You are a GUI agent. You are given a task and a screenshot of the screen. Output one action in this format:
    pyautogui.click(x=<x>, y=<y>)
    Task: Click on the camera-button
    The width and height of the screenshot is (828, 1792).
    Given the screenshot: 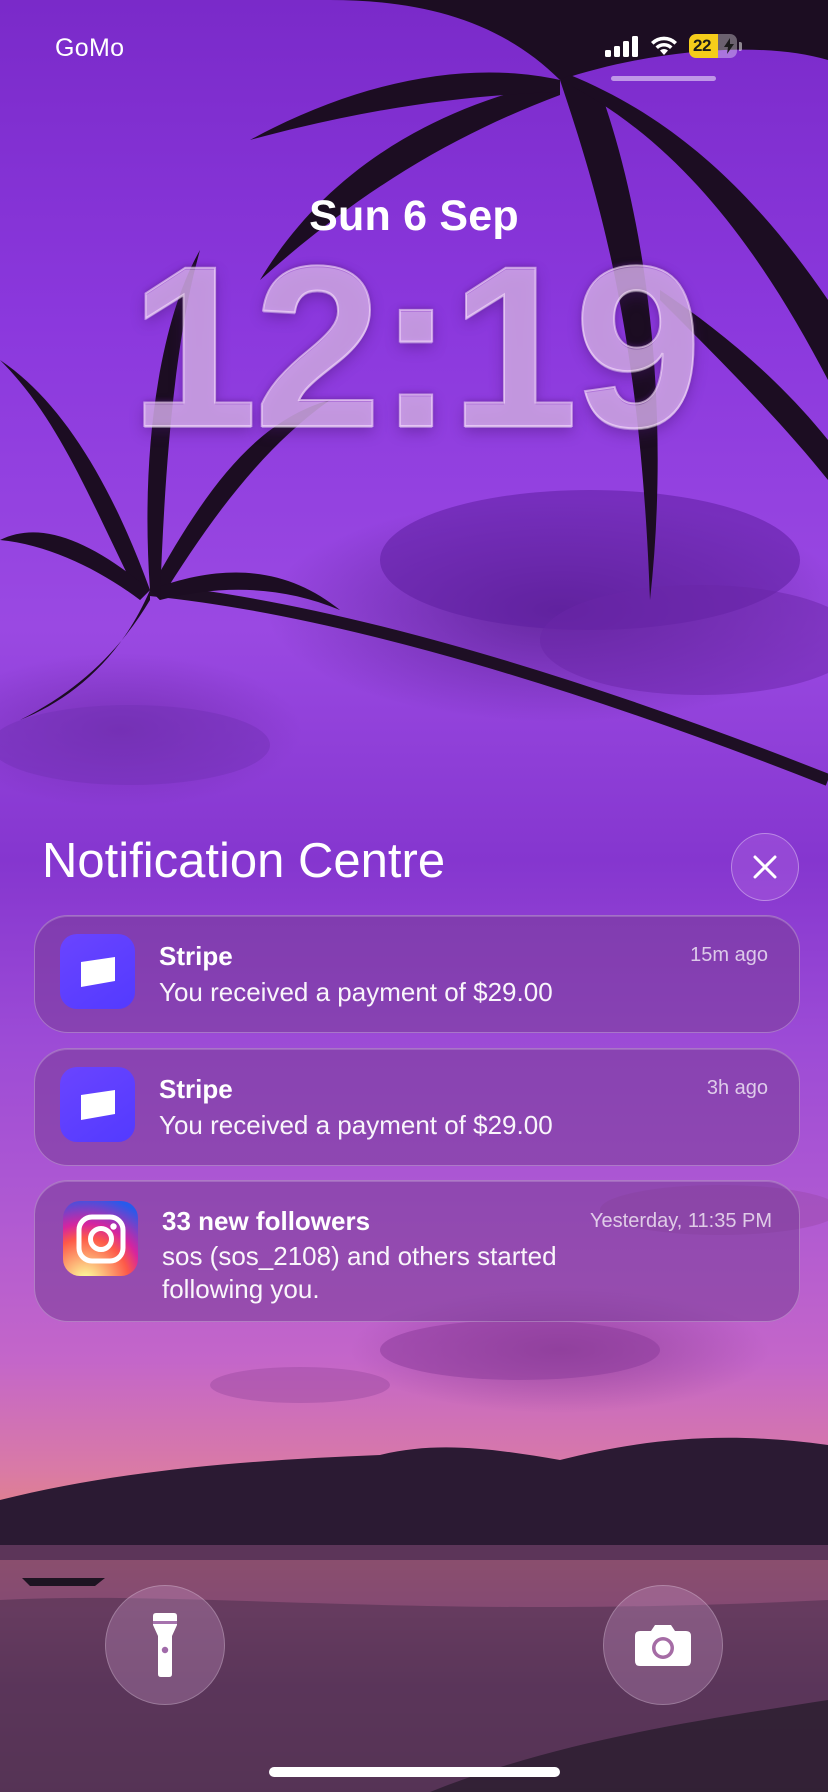 What is the action you would take?
    pyautogui.click(x=663, y=1645)
    